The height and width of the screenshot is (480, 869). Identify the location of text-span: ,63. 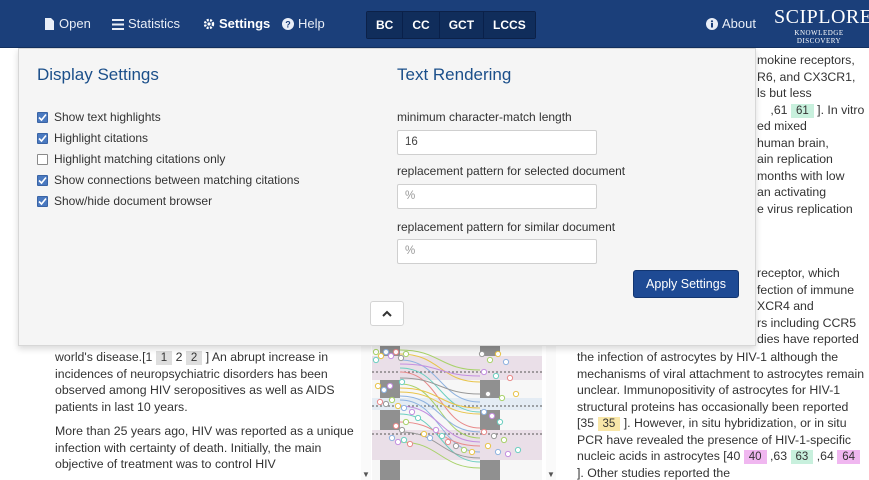
(778, 456).